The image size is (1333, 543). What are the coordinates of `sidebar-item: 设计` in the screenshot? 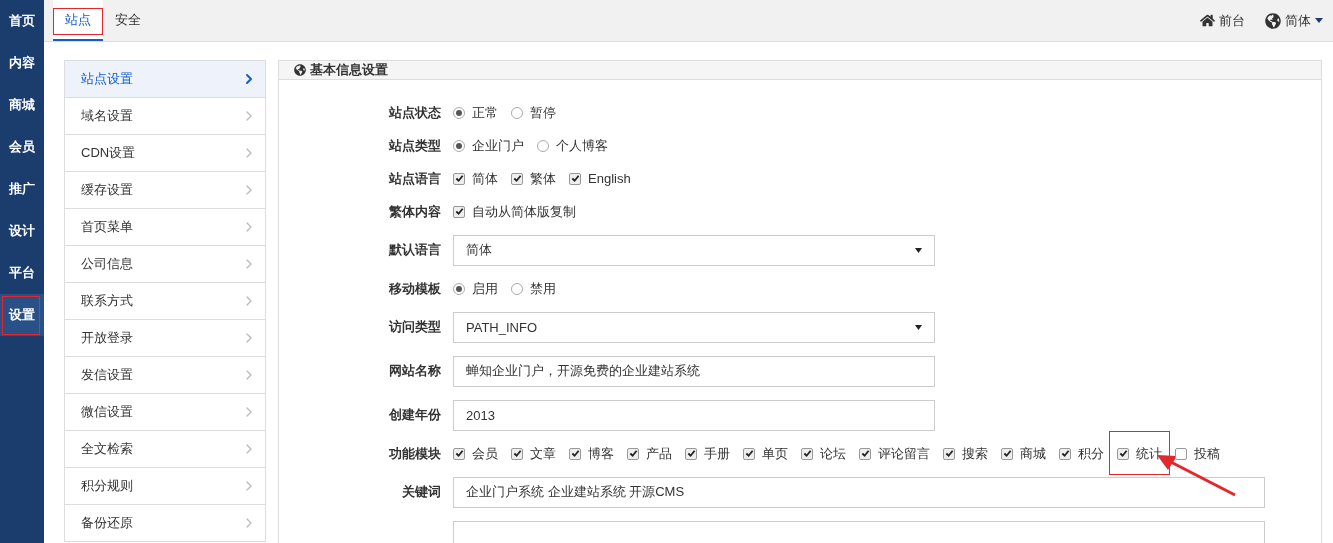 It's located at (22, 231).